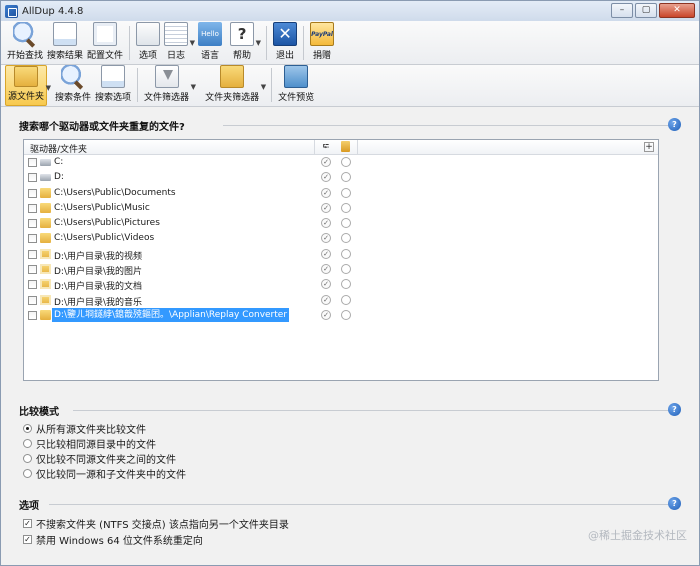 This screenshot has width=700, height=566. Describe the element at coordinates (45, 178) in the screenshot. I see `drive-icon` at that location.